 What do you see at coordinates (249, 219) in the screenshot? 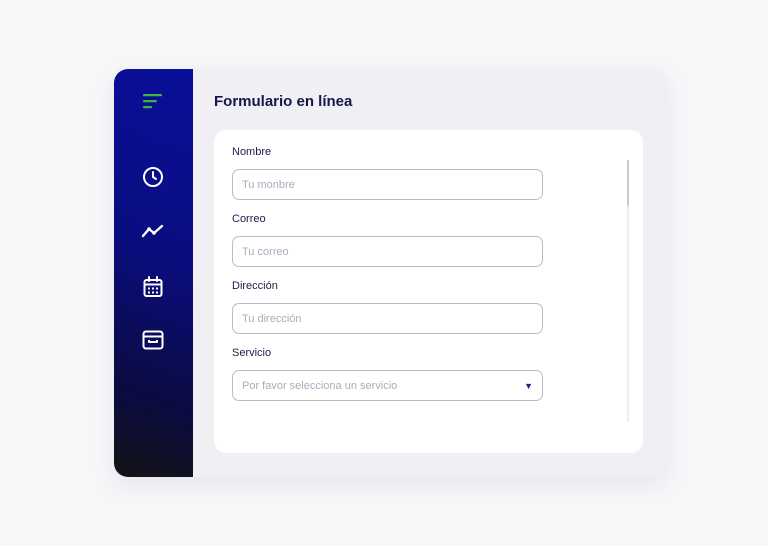
I see `email-label: Correo` at bounding box center [249, 219].